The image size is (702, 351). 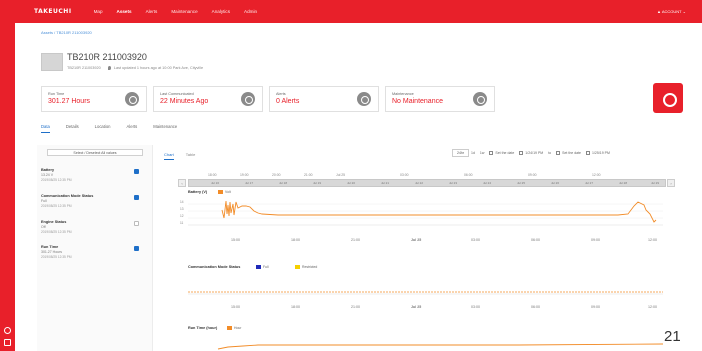 I want to click on logout-icon, so click(x=7, y=342).